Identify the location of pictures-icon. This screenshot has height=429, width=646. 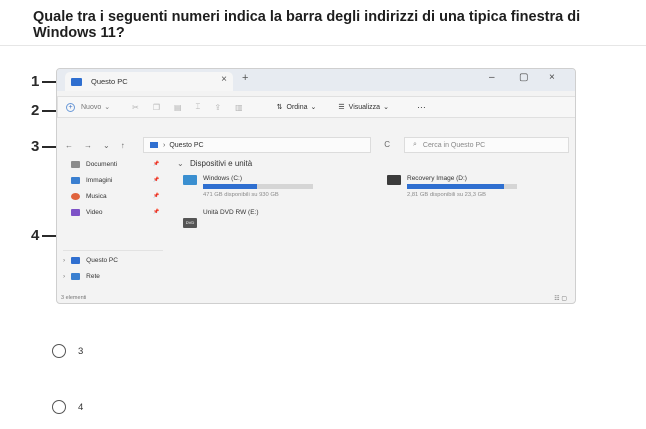
(75, 180).